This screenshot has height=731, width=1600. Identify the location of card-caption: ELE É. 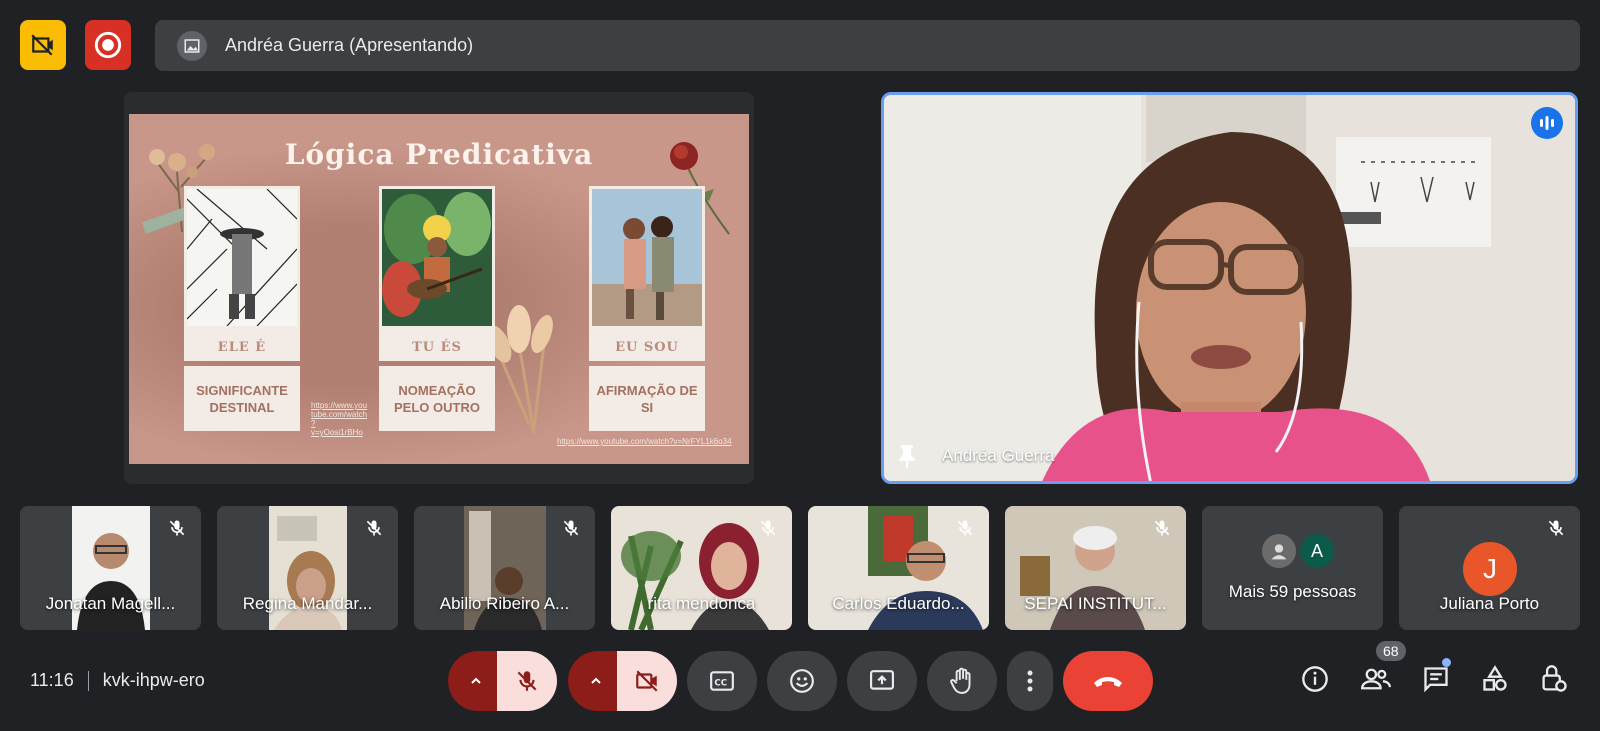
(242, 347).